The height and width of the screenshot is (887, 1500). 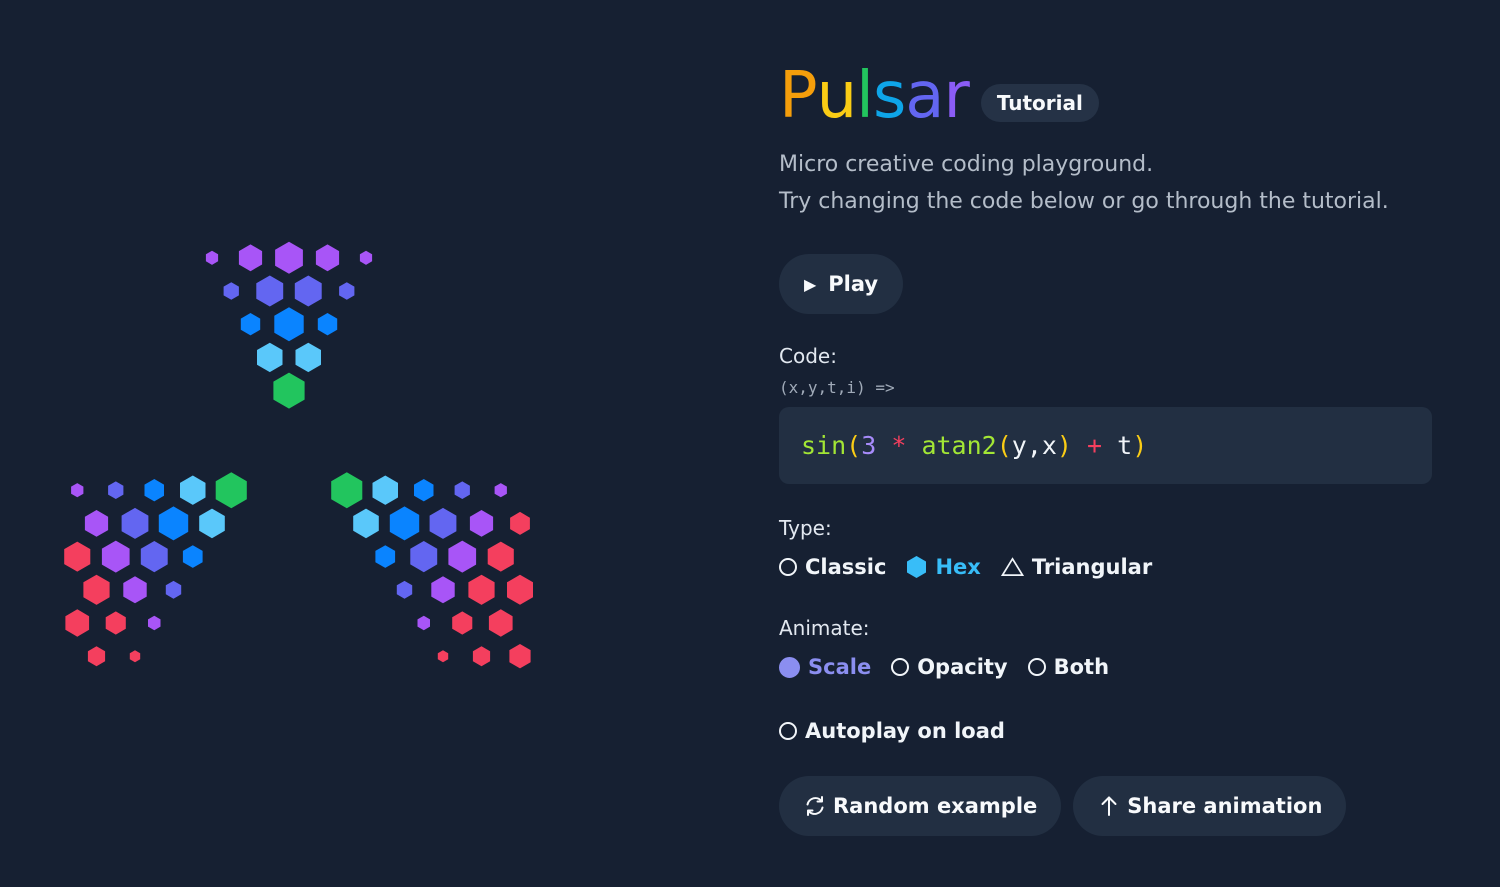 I want to click on random-example-button: Random example, so click(x=920, y=806).